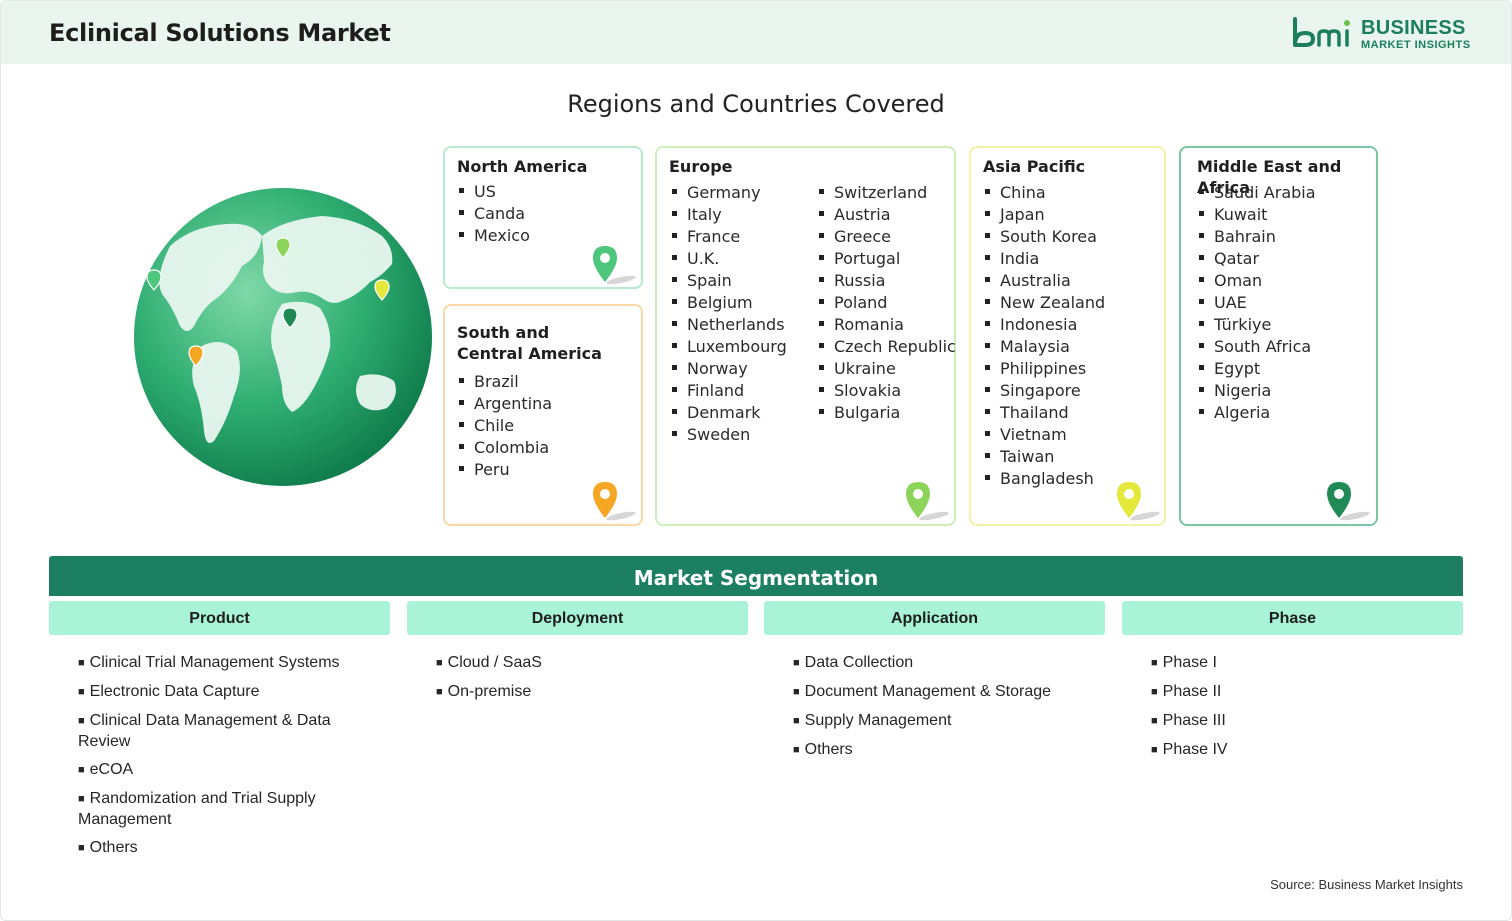 The image size is (1512, 921). Describe the element at coordinates (1045, 281) in the screenshot. I see `list-item: Australia` at that location.